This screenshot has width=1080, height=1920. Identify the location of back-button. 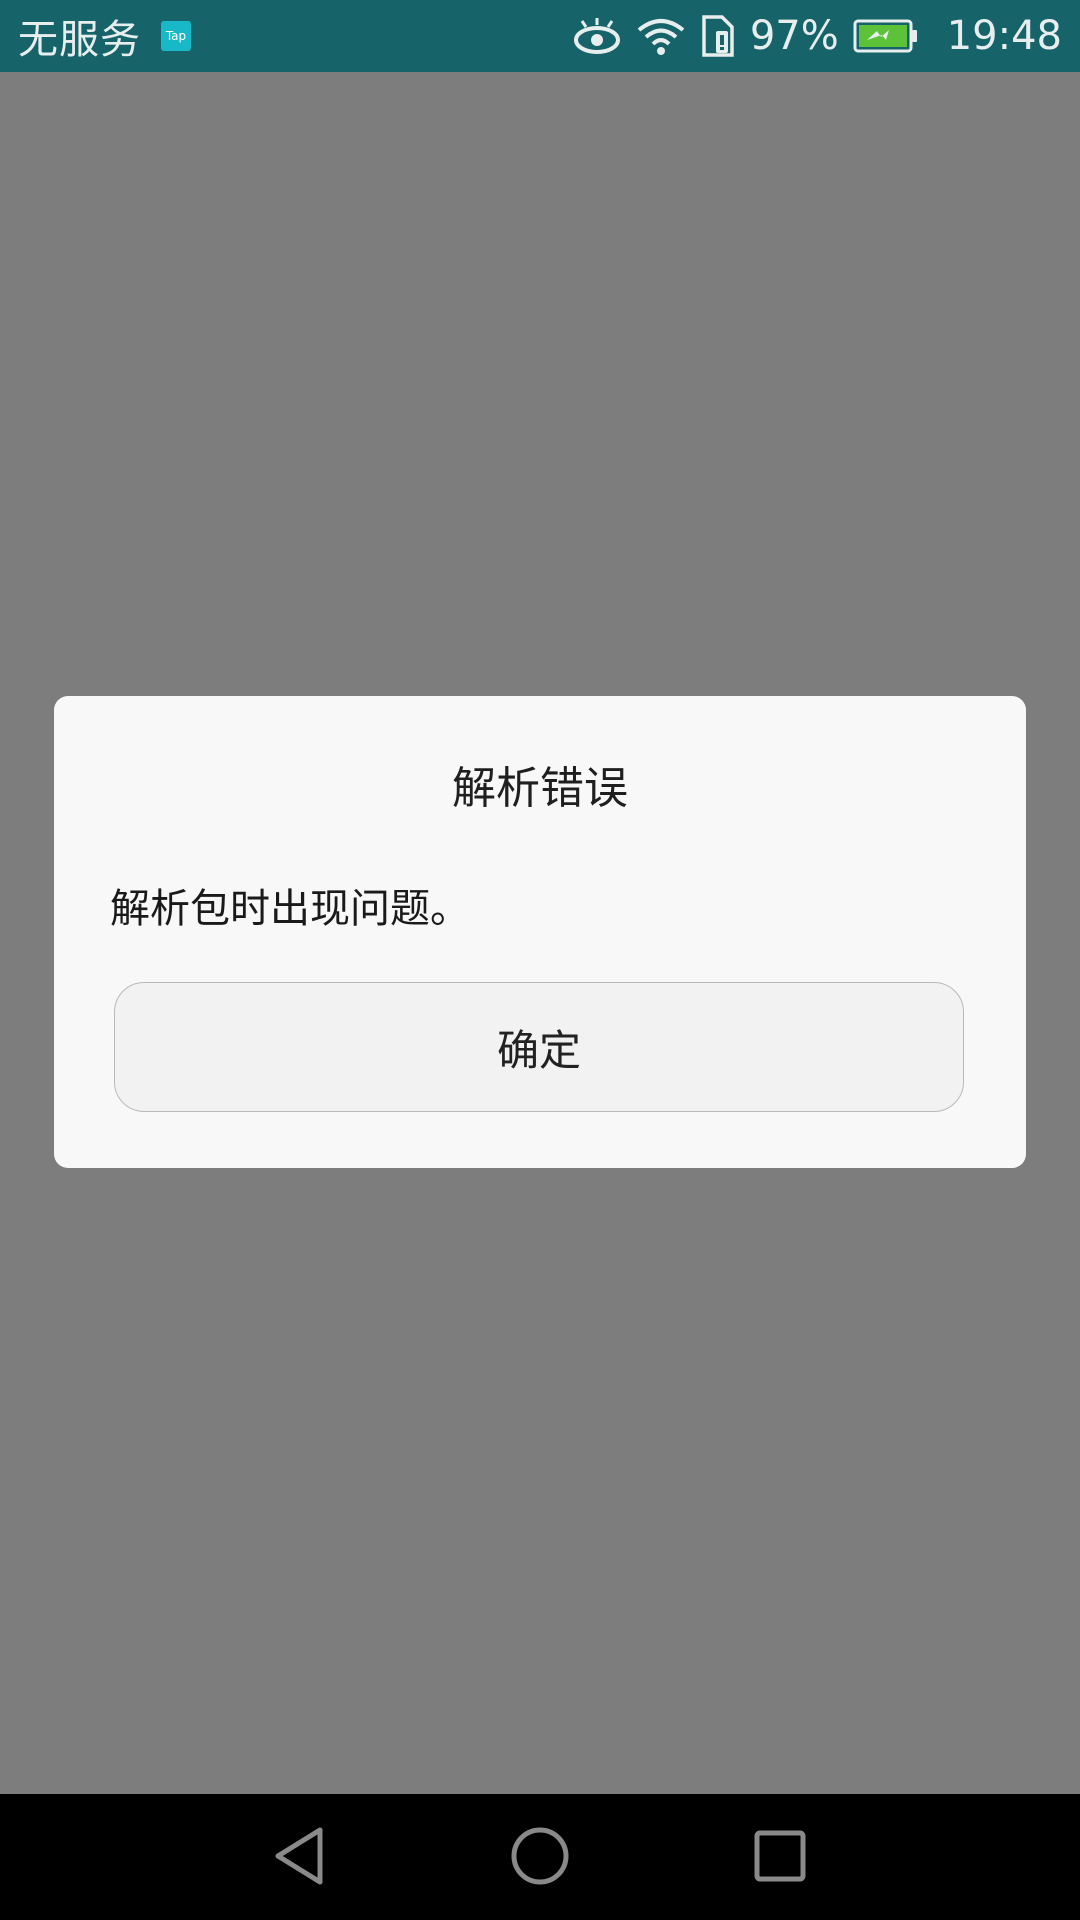
(300, 1858).